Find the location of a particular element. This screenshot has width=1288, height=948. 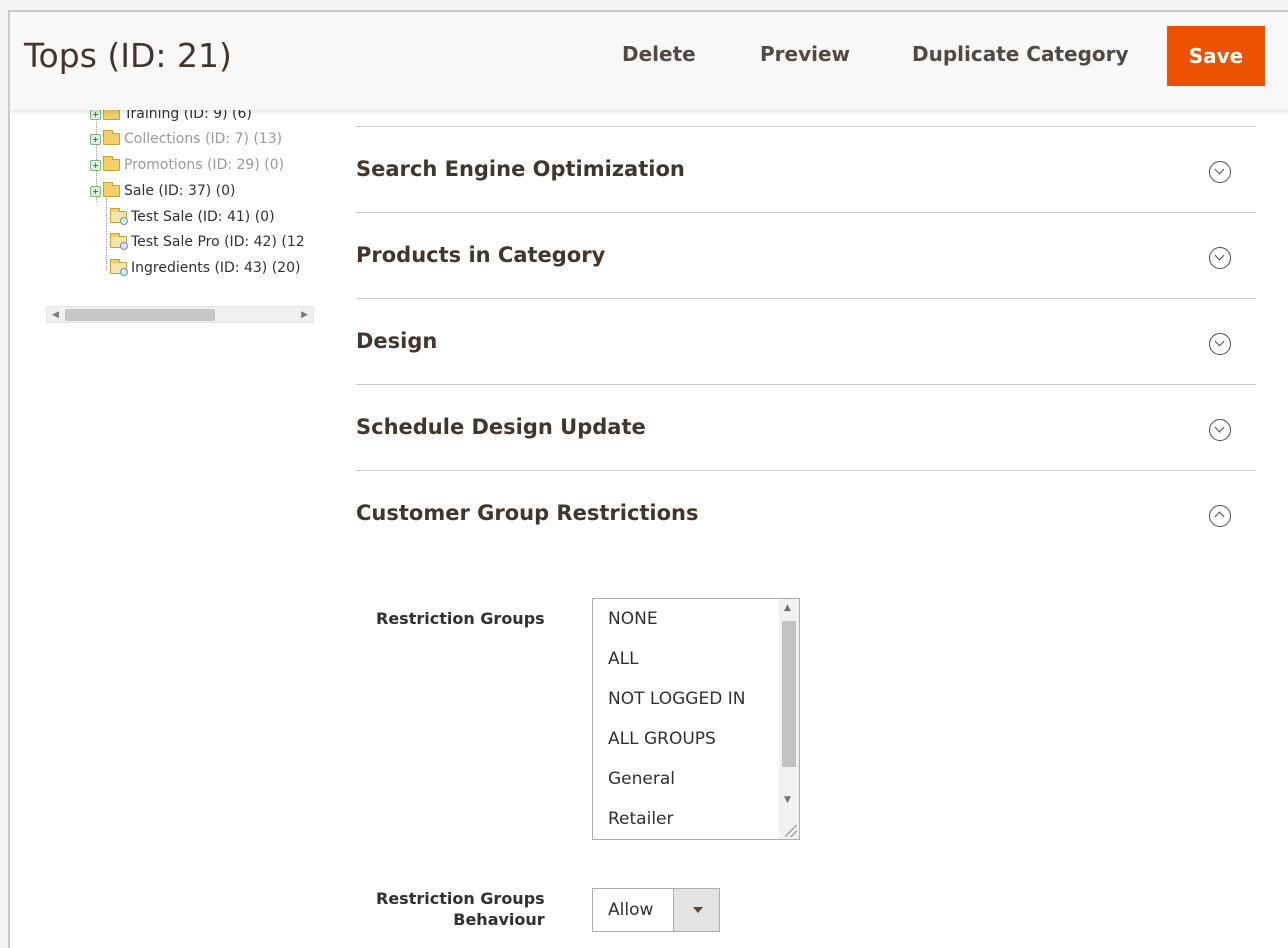

section-search-engine-optimization: Search Engine Optimization is located at coordinates (806, 169).